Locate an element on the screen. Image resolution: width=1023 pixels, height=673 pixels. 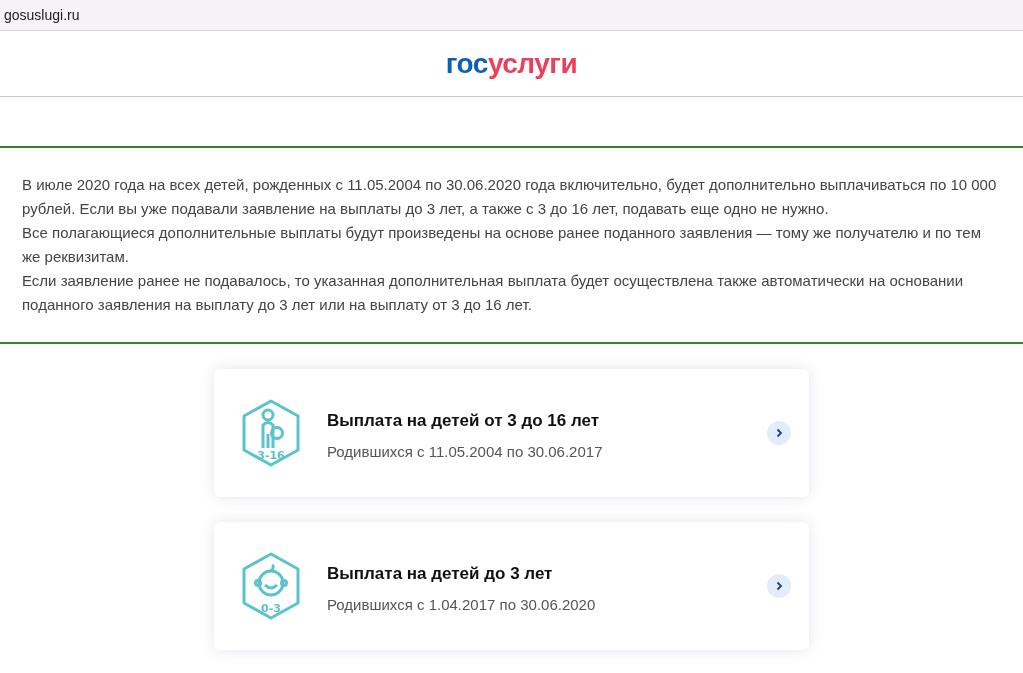
card-title: Выплата на детей от 3 до 16 лет is located at coordinates (464, 420).